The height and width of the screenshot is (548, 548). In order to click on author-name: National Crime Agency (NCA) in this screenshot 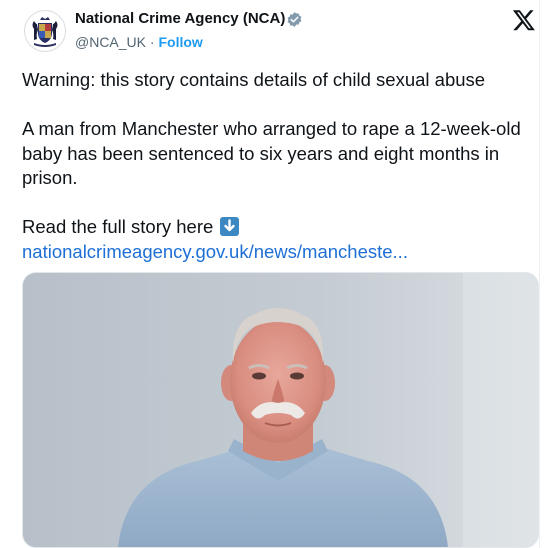, I will do `click(180, 18)`.